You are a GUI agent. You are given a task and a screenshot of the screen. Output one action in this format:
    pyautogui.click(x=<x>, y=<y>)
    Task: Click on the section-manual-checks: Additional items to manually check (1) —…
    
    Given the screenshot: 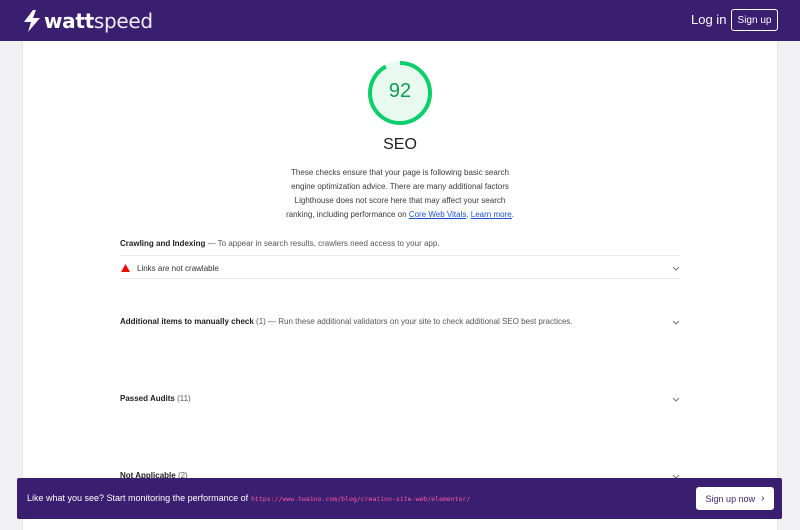 What is the action you would take?
    pyautogui.click(x=346, y=321)
    